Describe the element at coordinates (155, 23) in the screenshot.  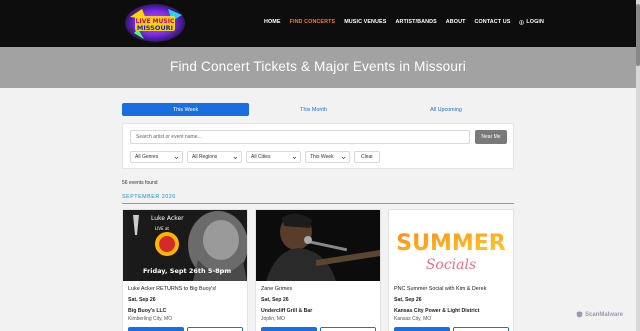
I see `site-logo: LIVE MUSIC MISSOURI` at that location.